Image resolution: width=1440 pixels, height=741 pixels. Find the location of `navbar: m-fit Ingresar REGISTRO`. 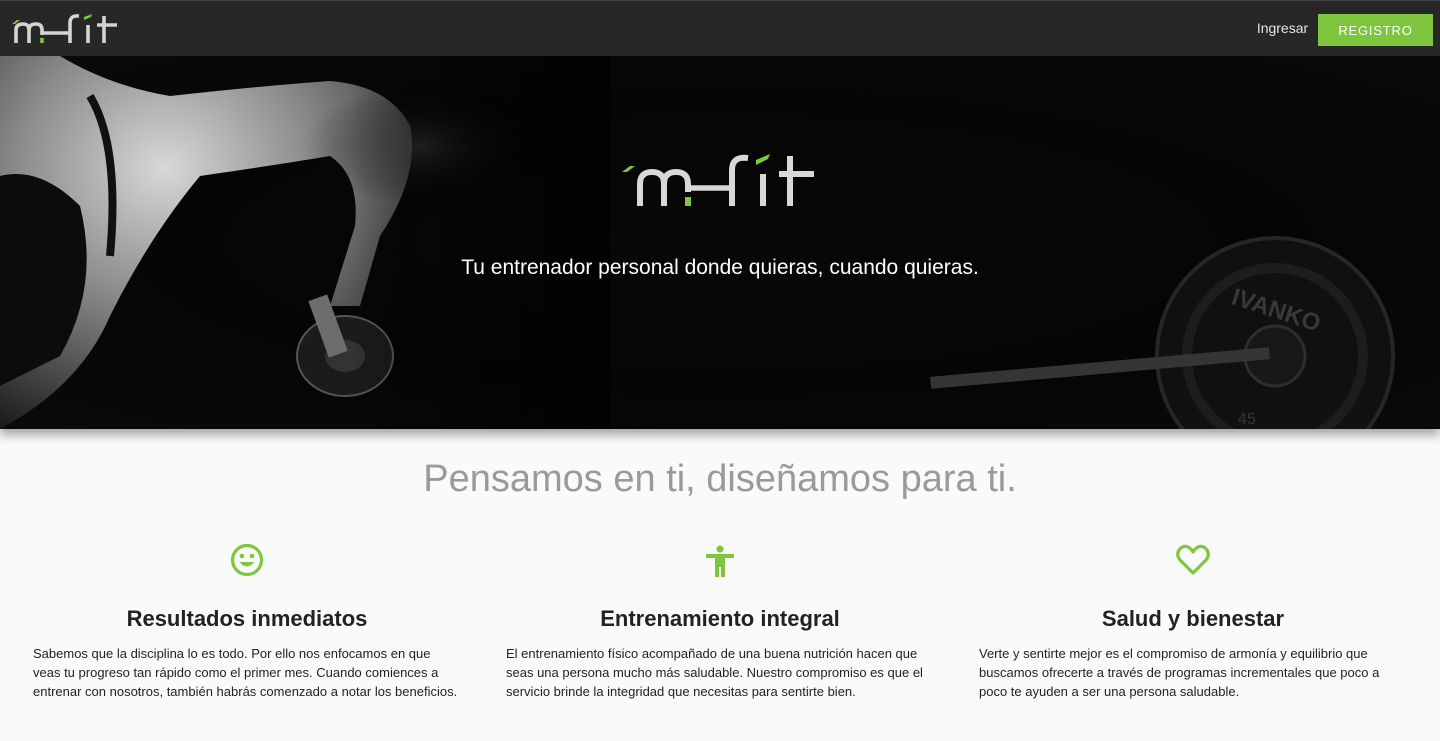

navbar: m-fit Ingresar REGISTRO is located at coordinates (720, 28).